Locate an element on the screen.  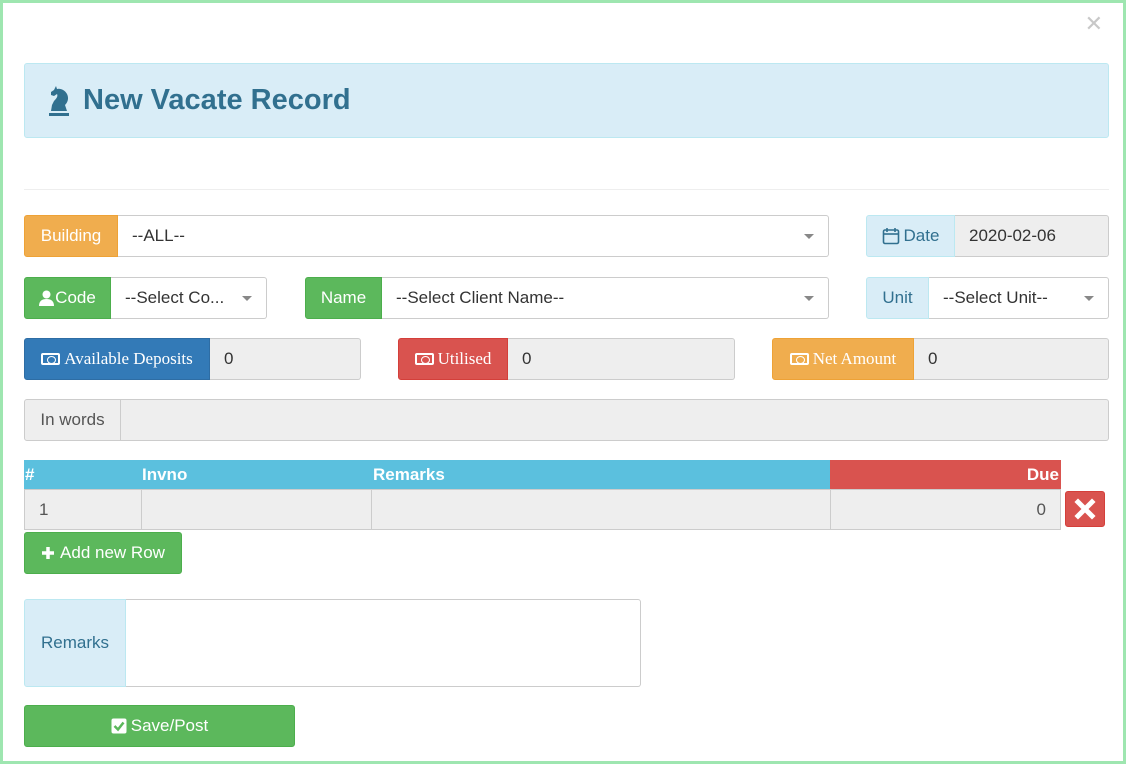
net-amount-group: Net Amount 0 is located at coordinates (940, 359).